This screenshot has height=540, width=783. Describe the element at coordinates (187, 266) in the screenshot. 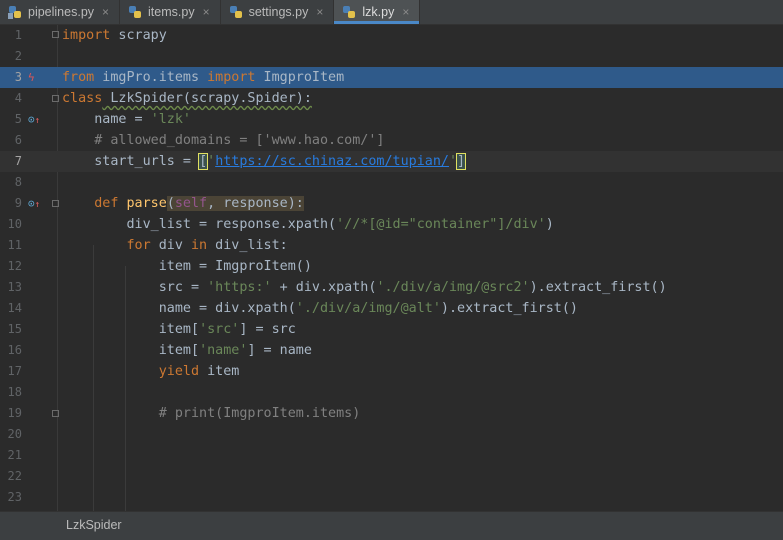

I see `code-text: item = ImgproItem()` at that location.